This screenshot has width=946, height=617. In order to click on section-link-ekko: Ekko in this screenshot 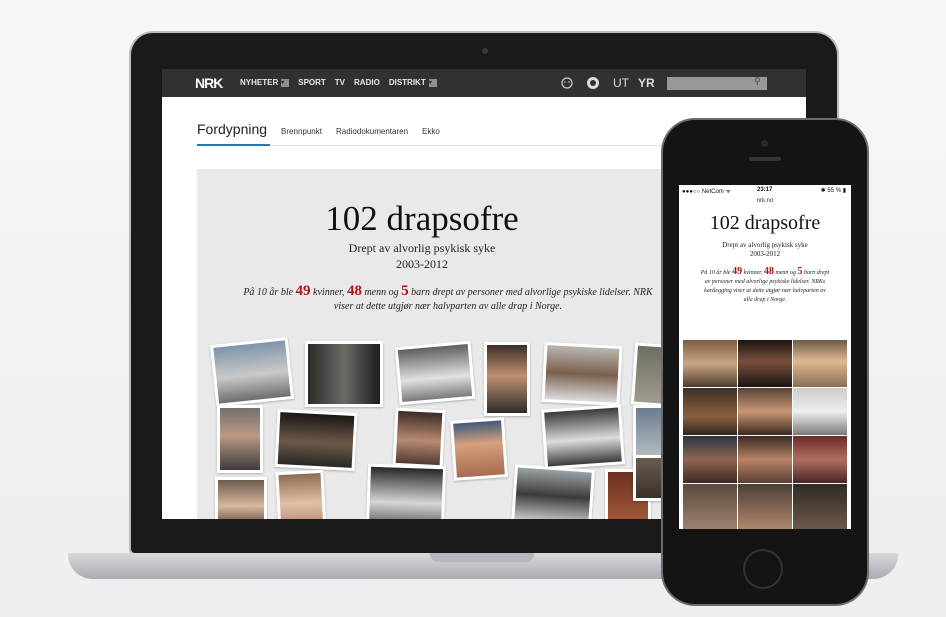, I will do `click(431, 131)`.